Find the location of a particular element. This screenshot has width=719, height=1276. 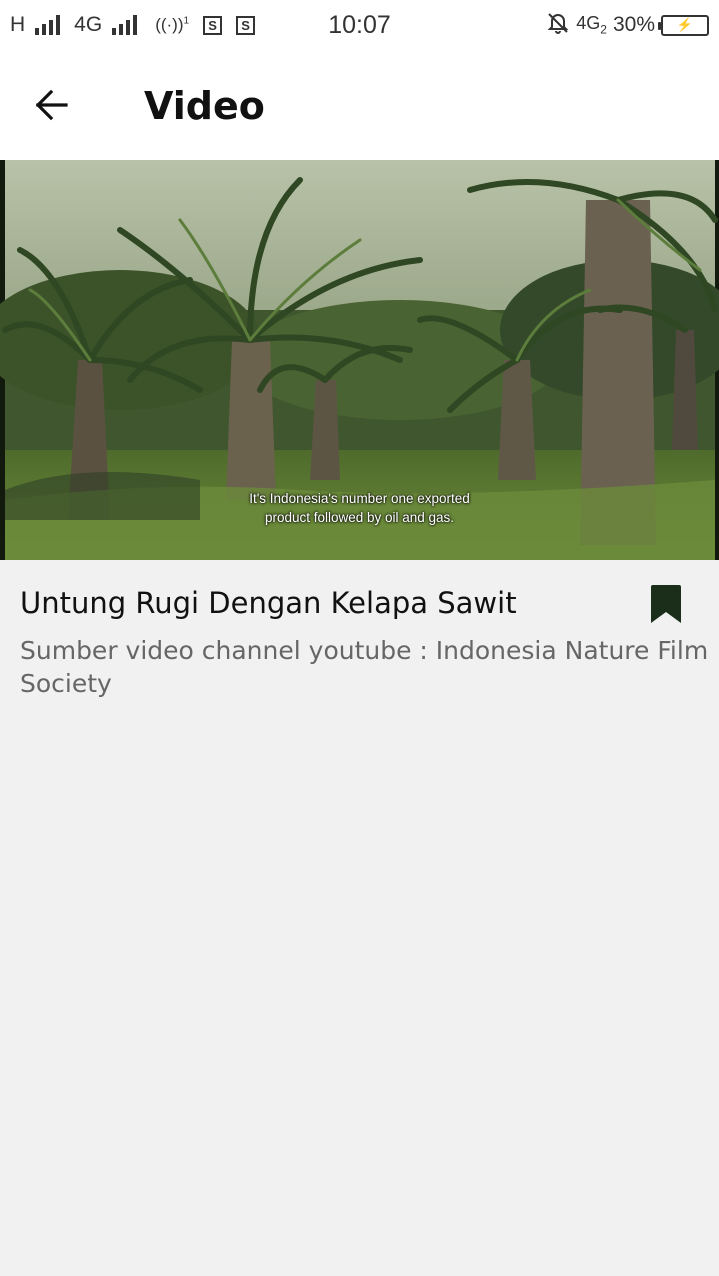

subtitle-line-1: It's Indonesia's number one exported is located at coordinates (359, 498).